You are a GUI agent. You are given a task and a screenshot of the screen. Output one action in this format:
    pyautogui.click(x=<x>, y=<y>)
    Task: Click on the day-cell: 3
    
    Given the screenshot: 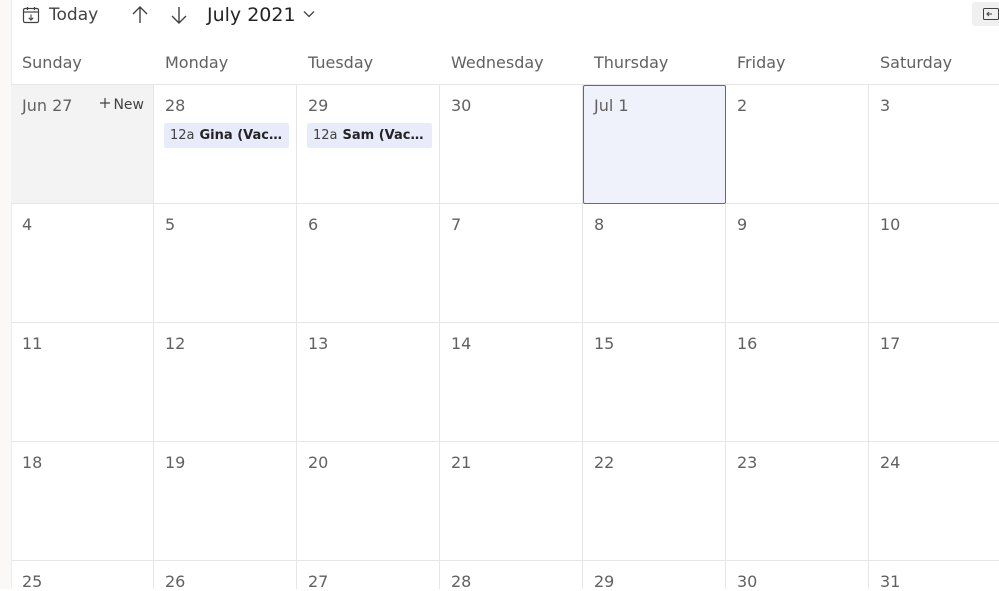 What is the action you would take?
    pyautogui.click(x=934, y=144)
    